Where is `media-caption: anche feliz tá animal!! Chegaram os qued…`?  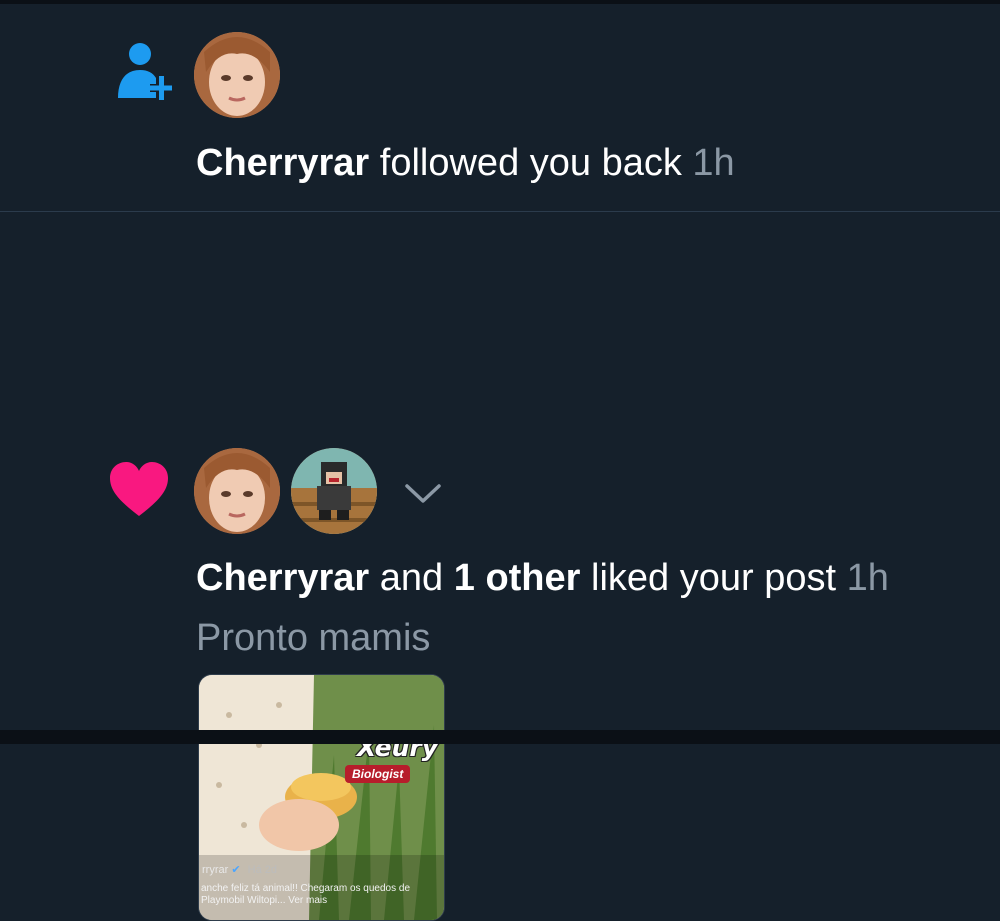 media-caption: anche feliz tá animal!! Chegaram os qued… is located at coordinates (306, 894).